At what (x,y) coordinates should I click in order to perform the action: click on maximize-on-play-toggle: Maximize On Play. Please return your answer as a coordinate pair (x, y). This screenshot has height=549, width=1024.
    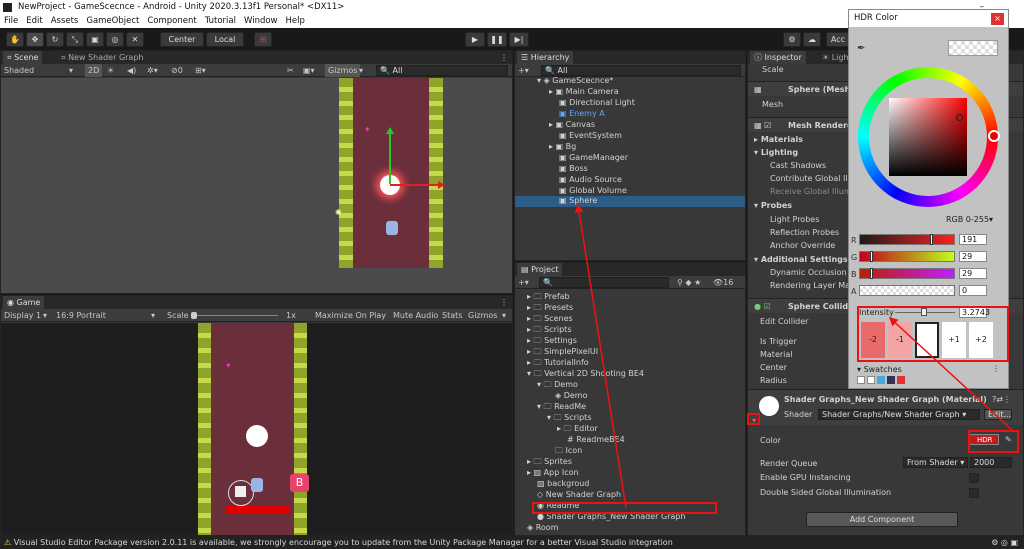
    Looking at the image, I should click on (350, 315).